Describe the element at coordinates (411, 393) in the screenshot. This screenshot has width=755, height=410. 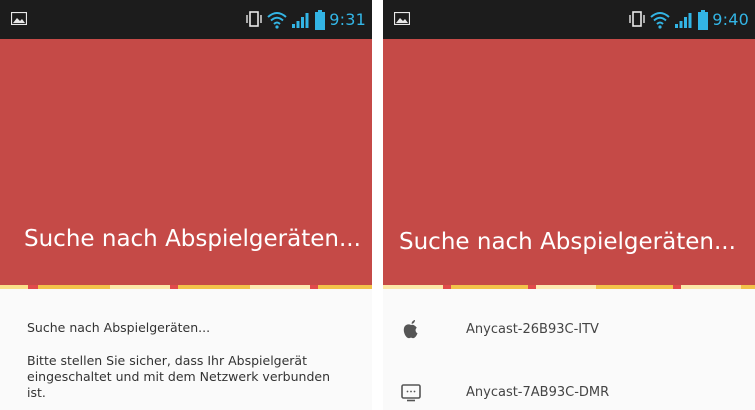
I see `tv-icon` at that location.